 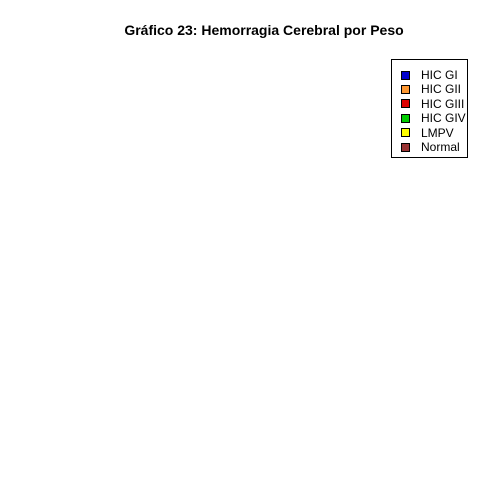 I want to click on legend-item: Normal, so click(x=430, y=147).